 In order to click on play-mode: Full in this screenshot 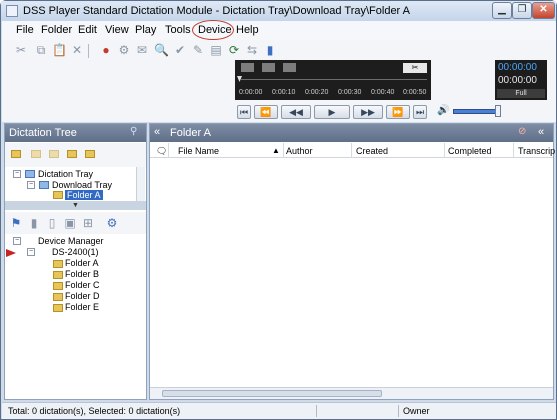, I will do `click(521, 93)`.